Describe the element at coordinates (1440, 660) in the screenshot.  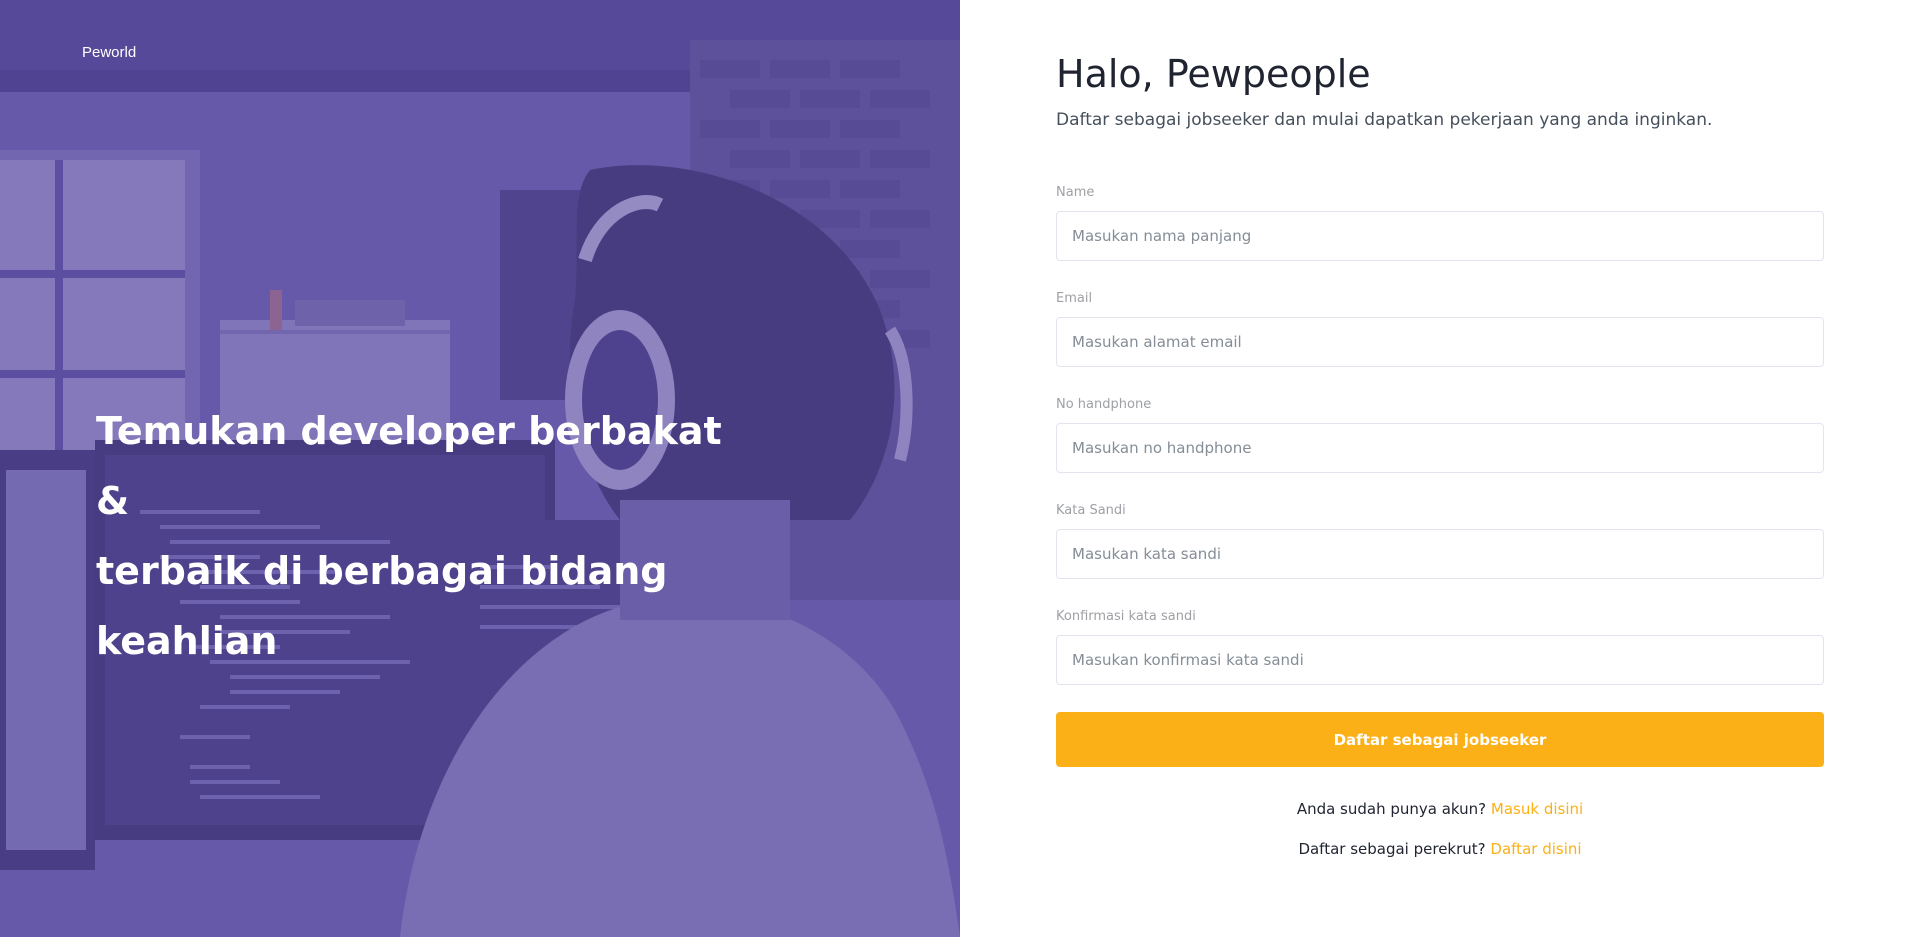
I see `confirm-password-input` at that location.